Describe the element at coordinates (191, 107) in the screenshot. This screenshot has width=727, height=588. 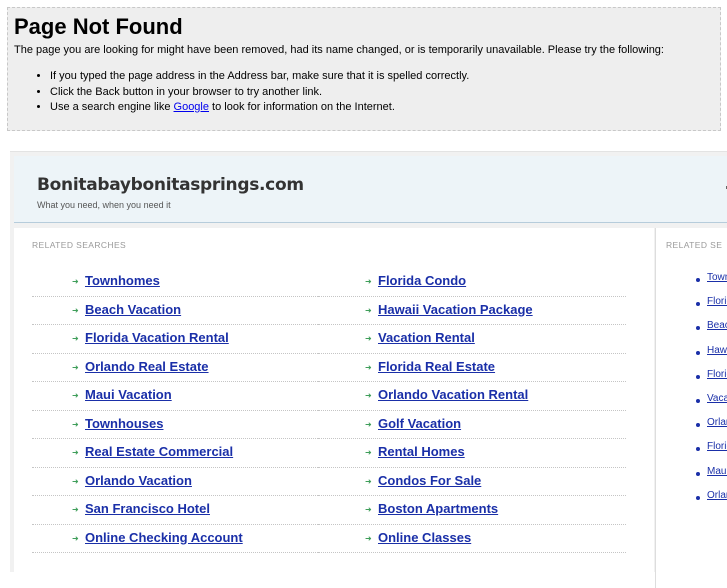
I see `google-link: Google` at that location.